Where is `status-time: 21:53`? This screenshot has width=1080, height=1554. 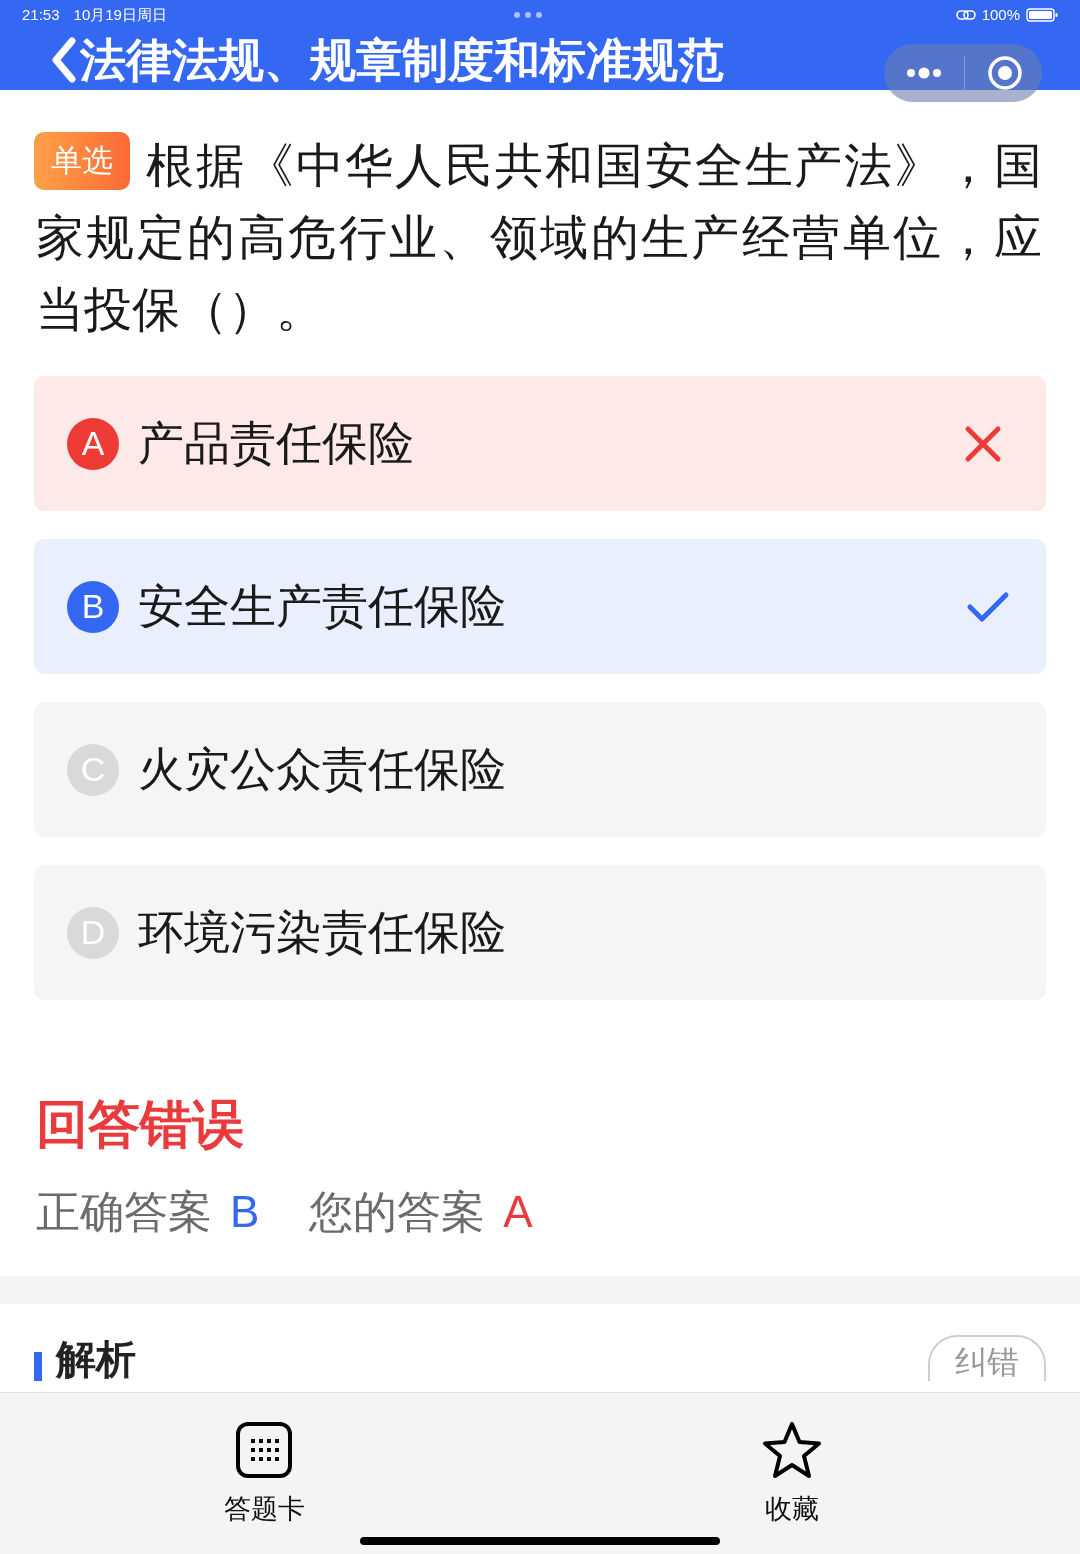 status-time: 21:53 is located at coordinates (41, 14).